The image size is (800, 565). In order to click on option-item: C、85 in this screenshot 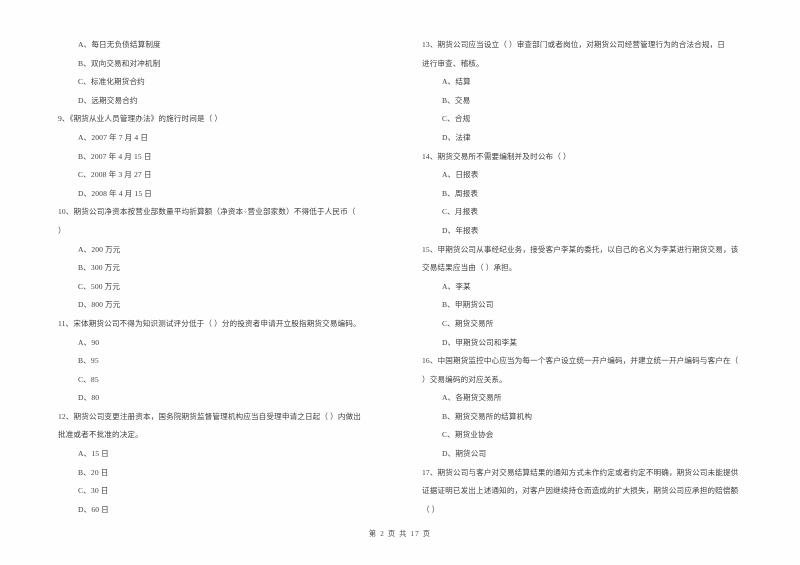, I will do `click(88, 379)`.